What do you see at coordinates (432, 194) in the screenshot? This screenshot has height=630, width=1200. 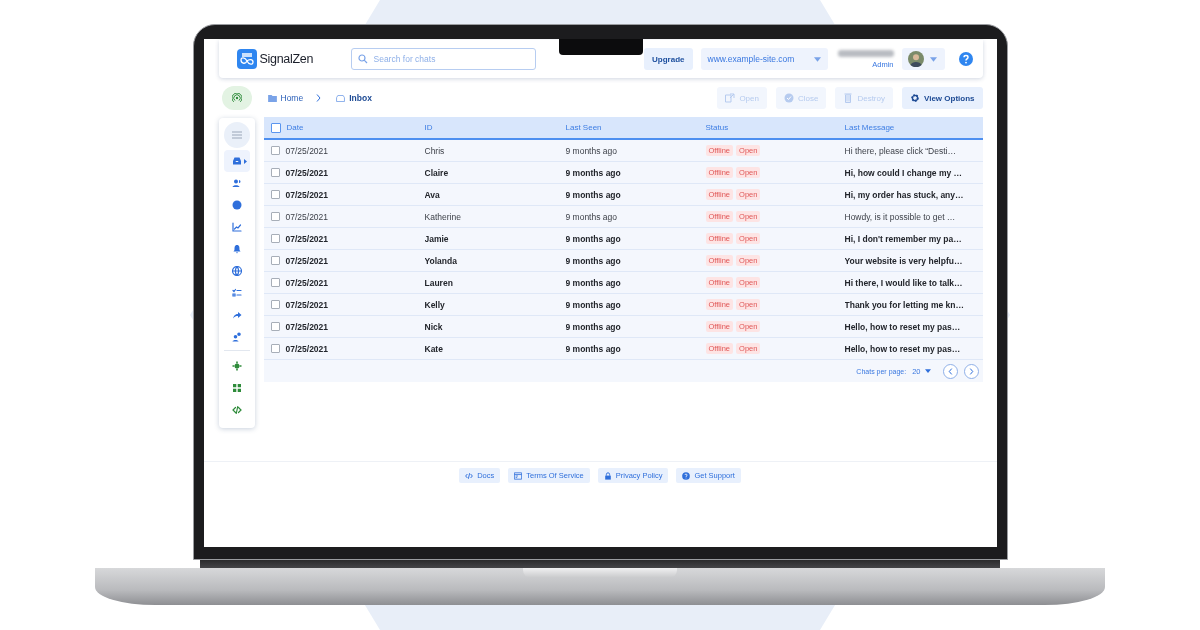 I see `table-cell: Ava` at bounding box center [432, 194].